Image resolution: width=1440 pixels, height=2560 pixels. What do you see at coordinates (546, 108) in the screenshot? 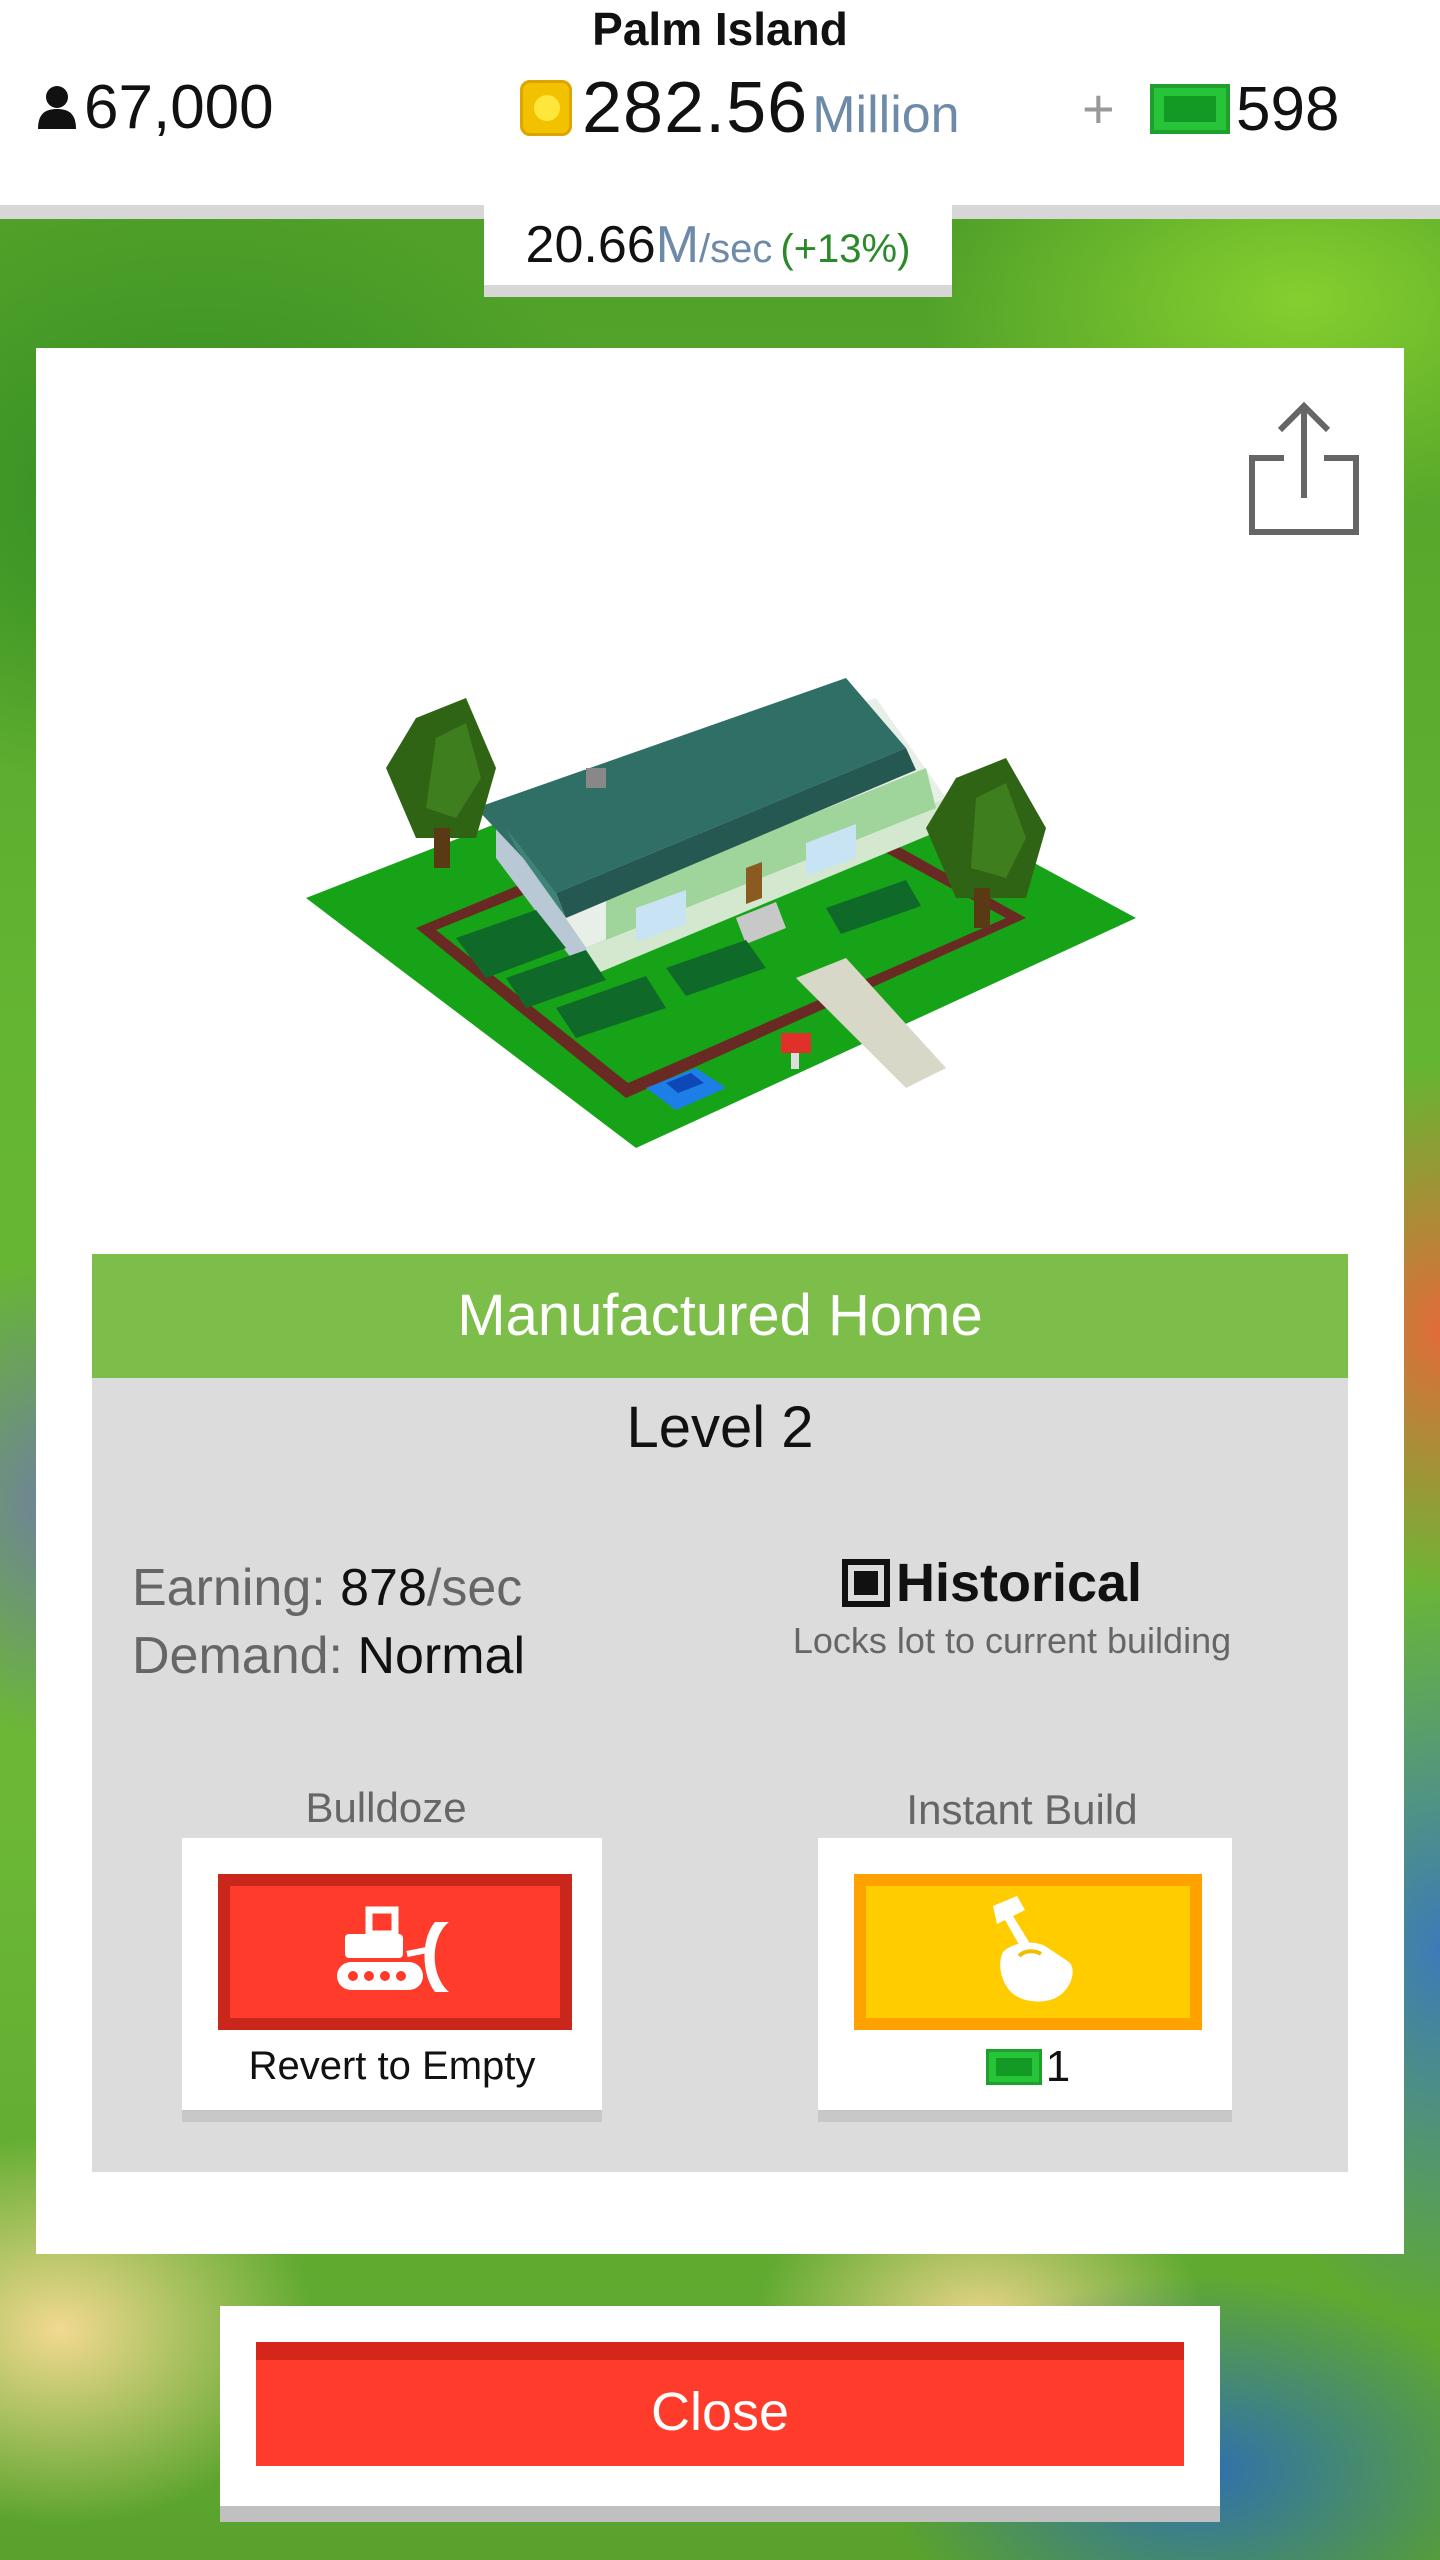
I see `coin-icon` at bounding box center [546, 108].